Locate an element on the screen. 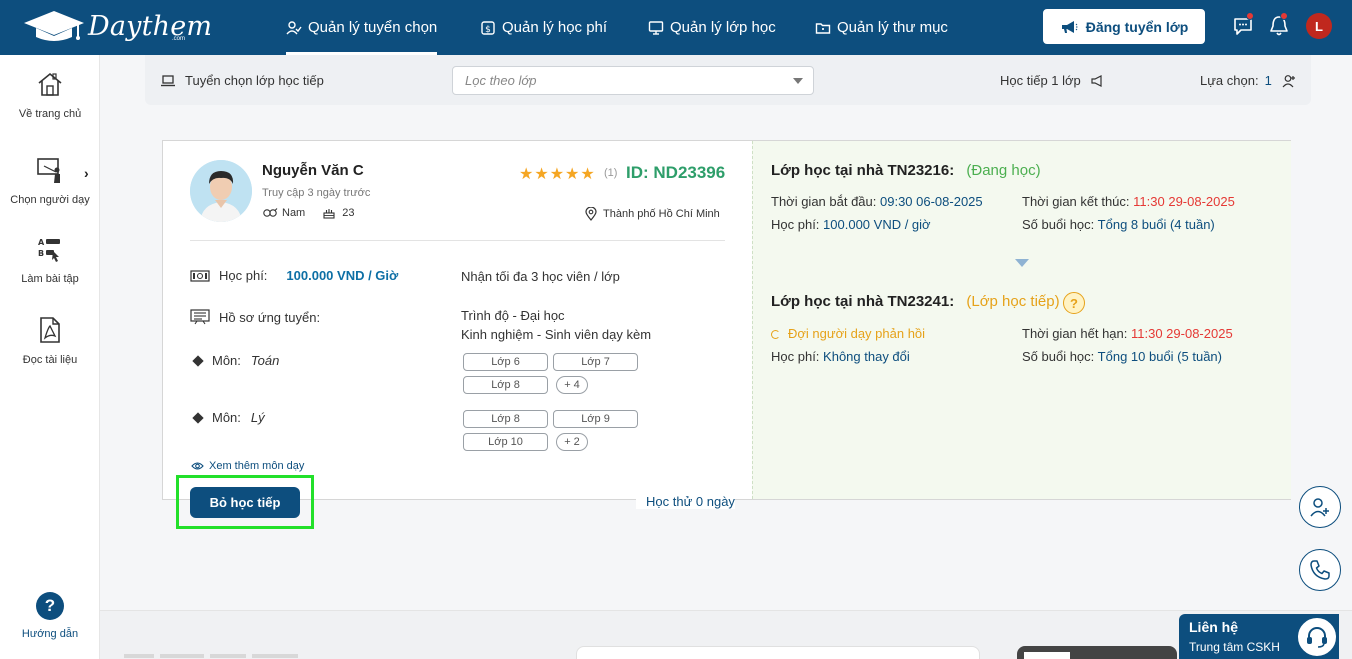 The image size is (1352, 659). grade-chip: Lớp 6 is located at coordinates (505, 362).